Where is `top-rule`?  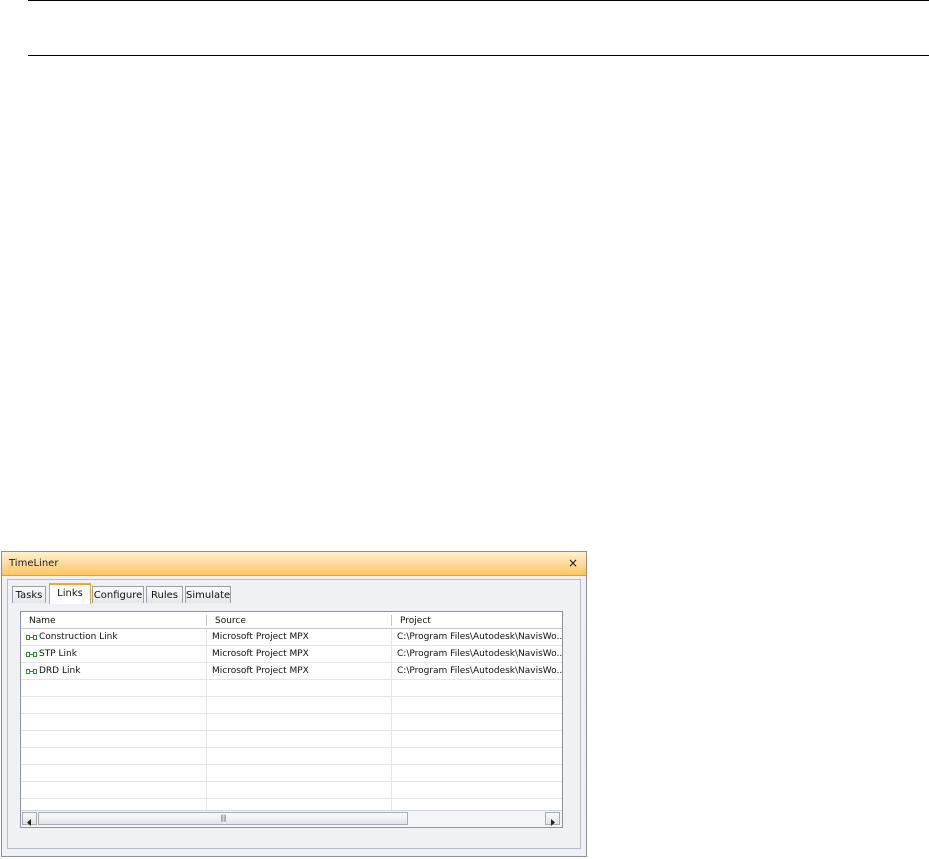
top-rule is located at coordinates (478, 0).